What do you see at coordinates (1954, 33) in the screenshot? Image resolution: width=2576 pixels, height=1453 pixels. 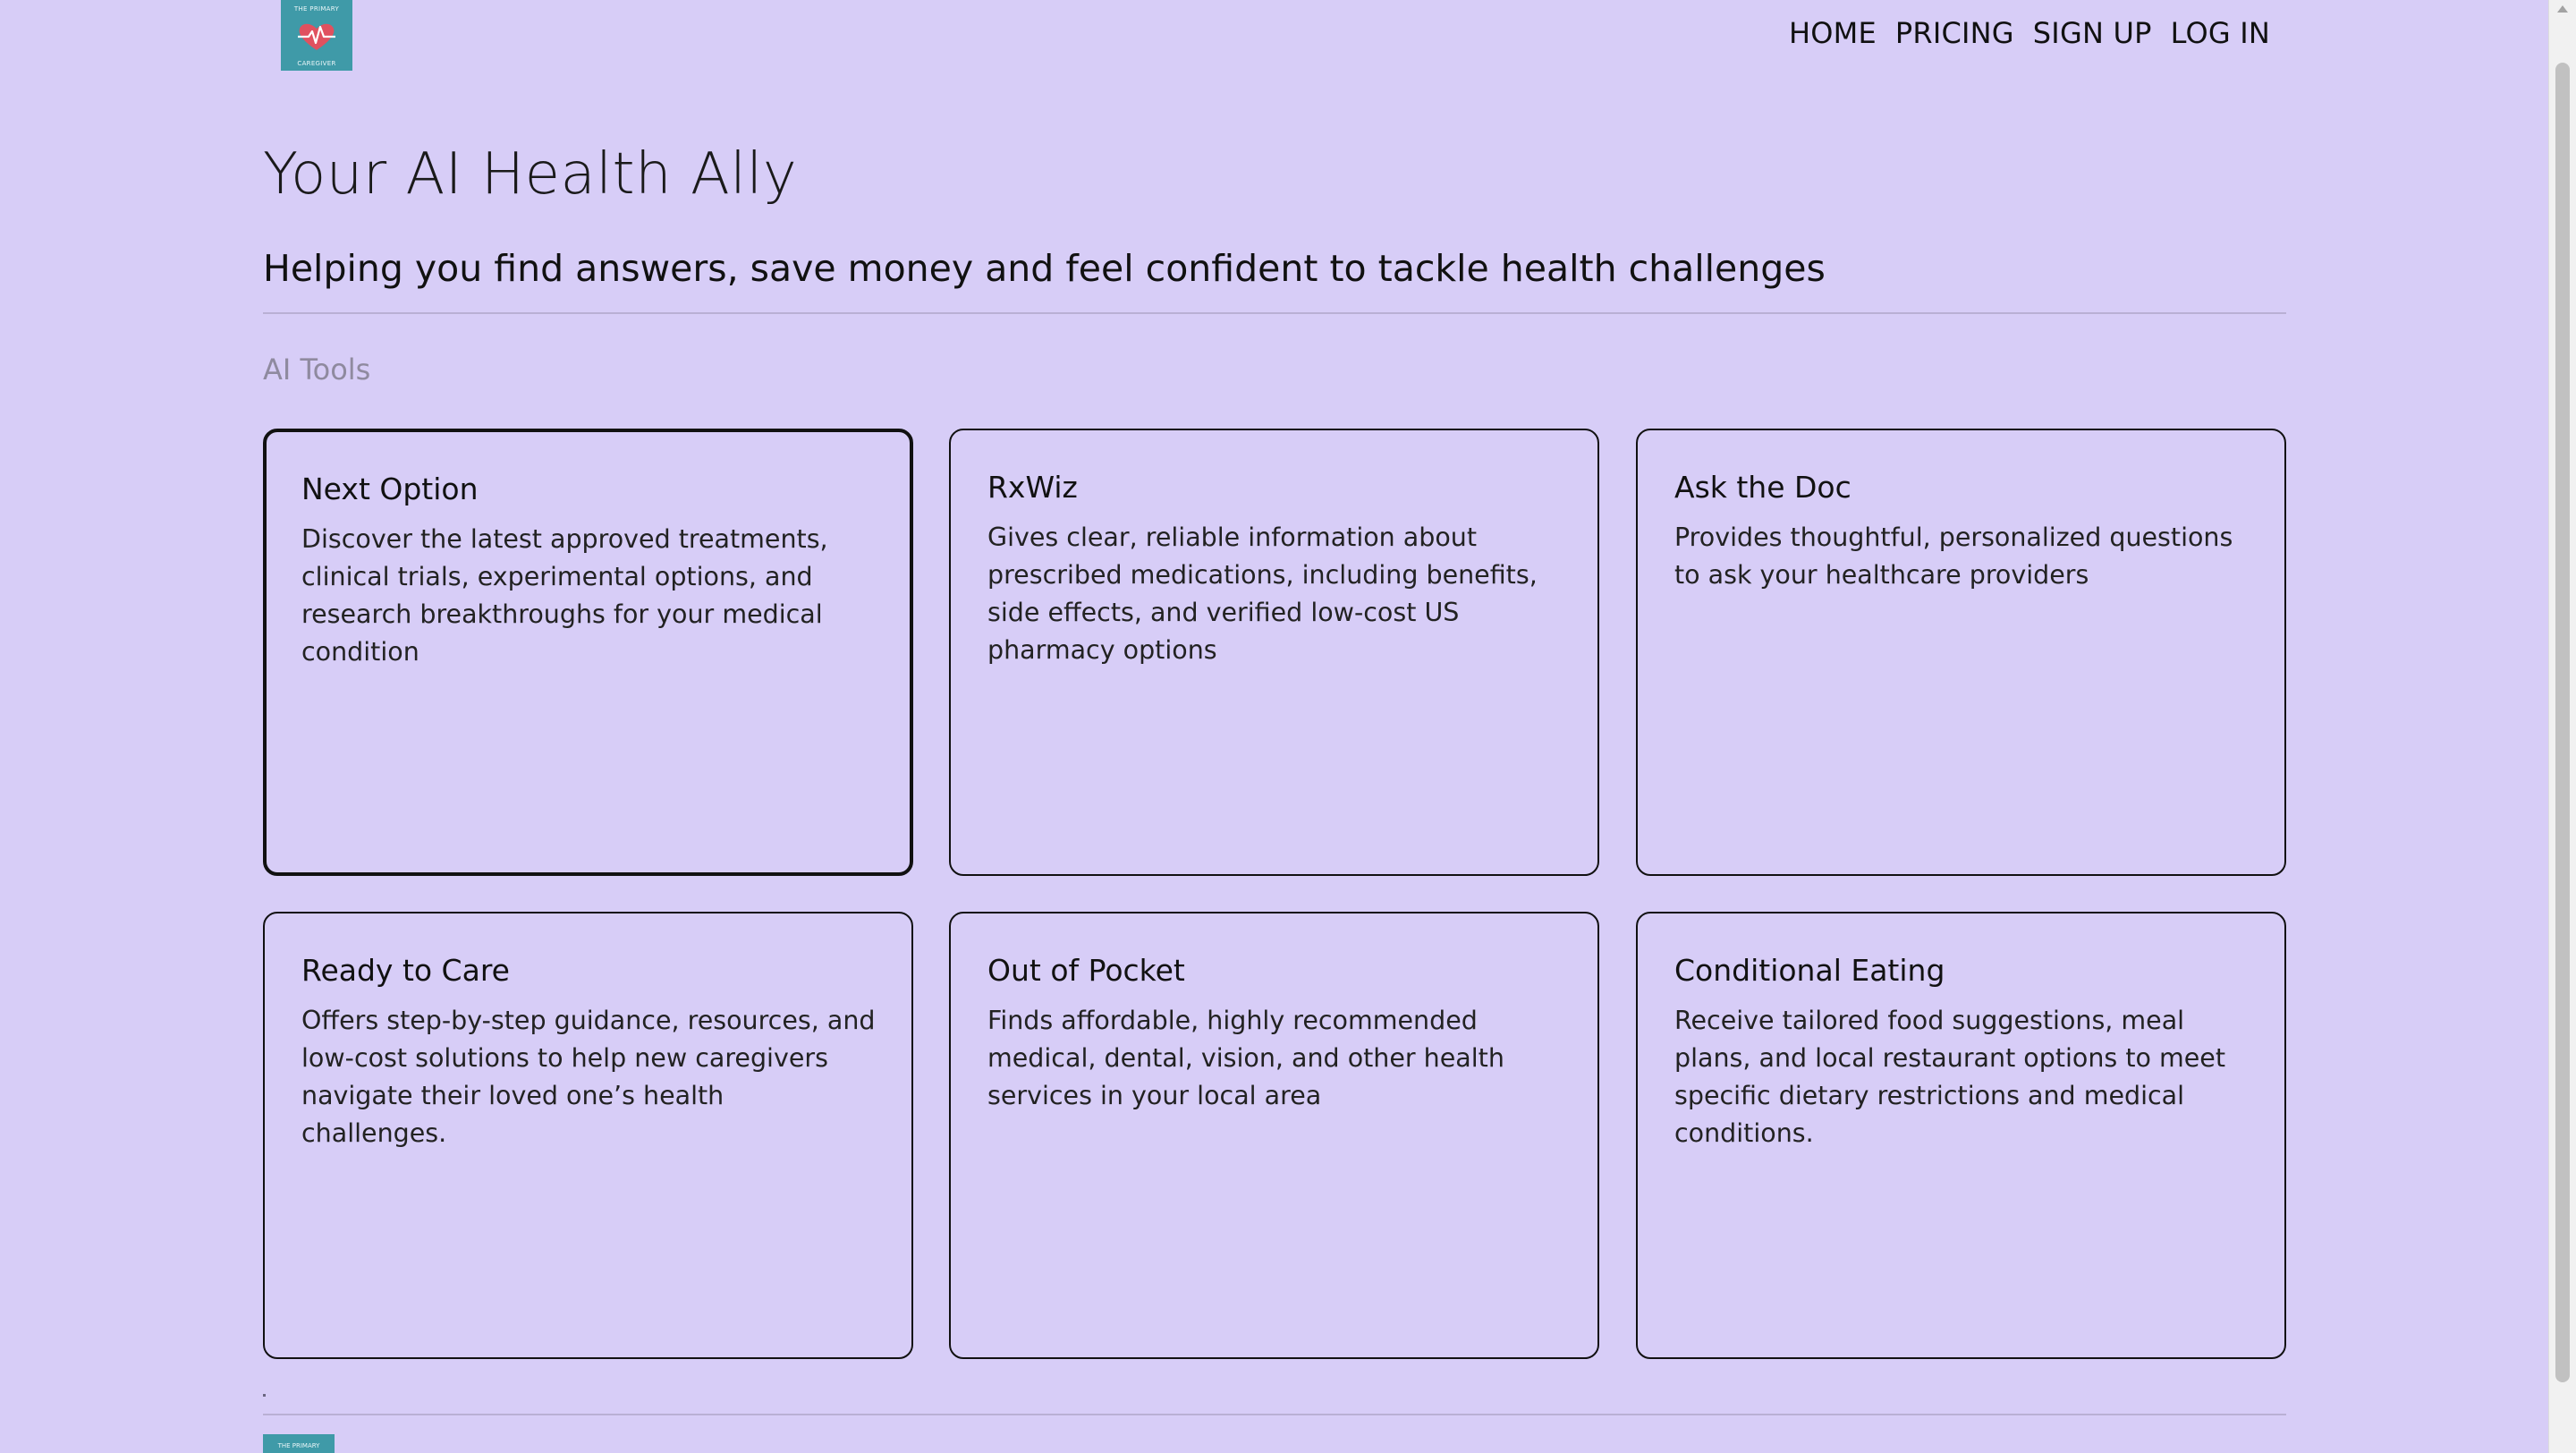 I see `nav-pricing-link: PRICING` at bounding box center [1954, 33].